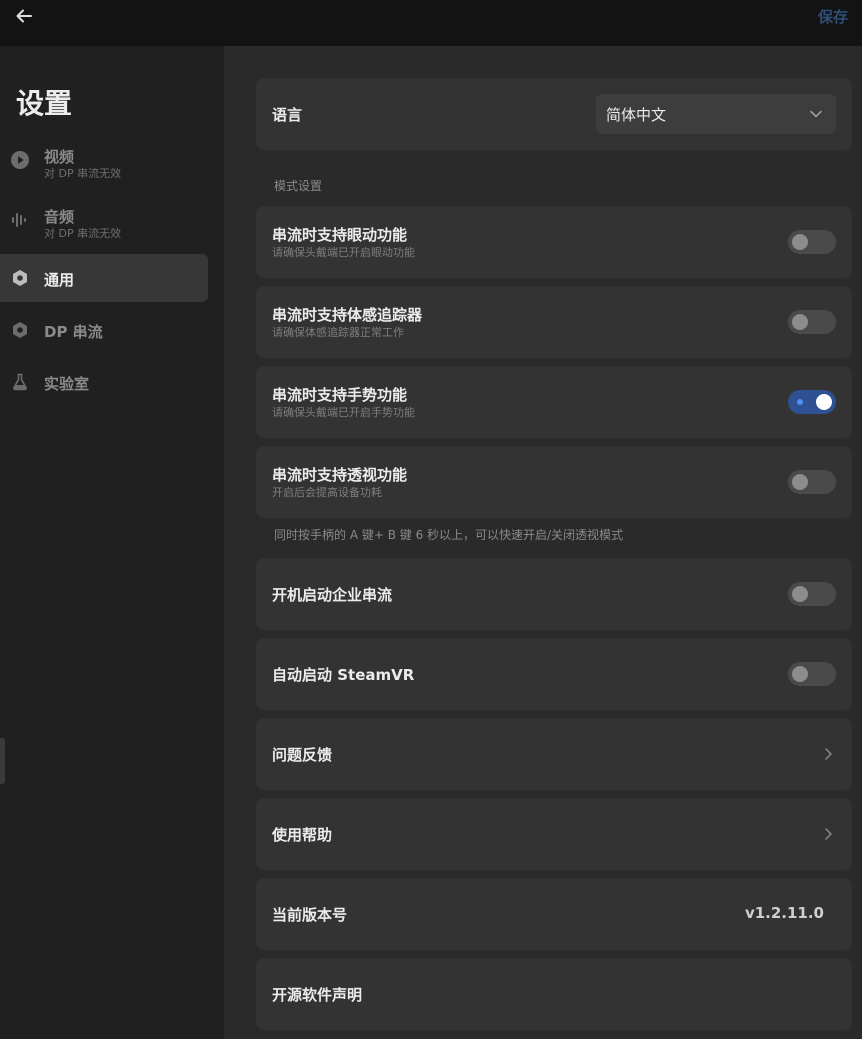  What do you see at coordinates (327, 492) in the screenshot?
I see `setting-description: 开启后会提高设备功耗` at bounding box center [327, 492].